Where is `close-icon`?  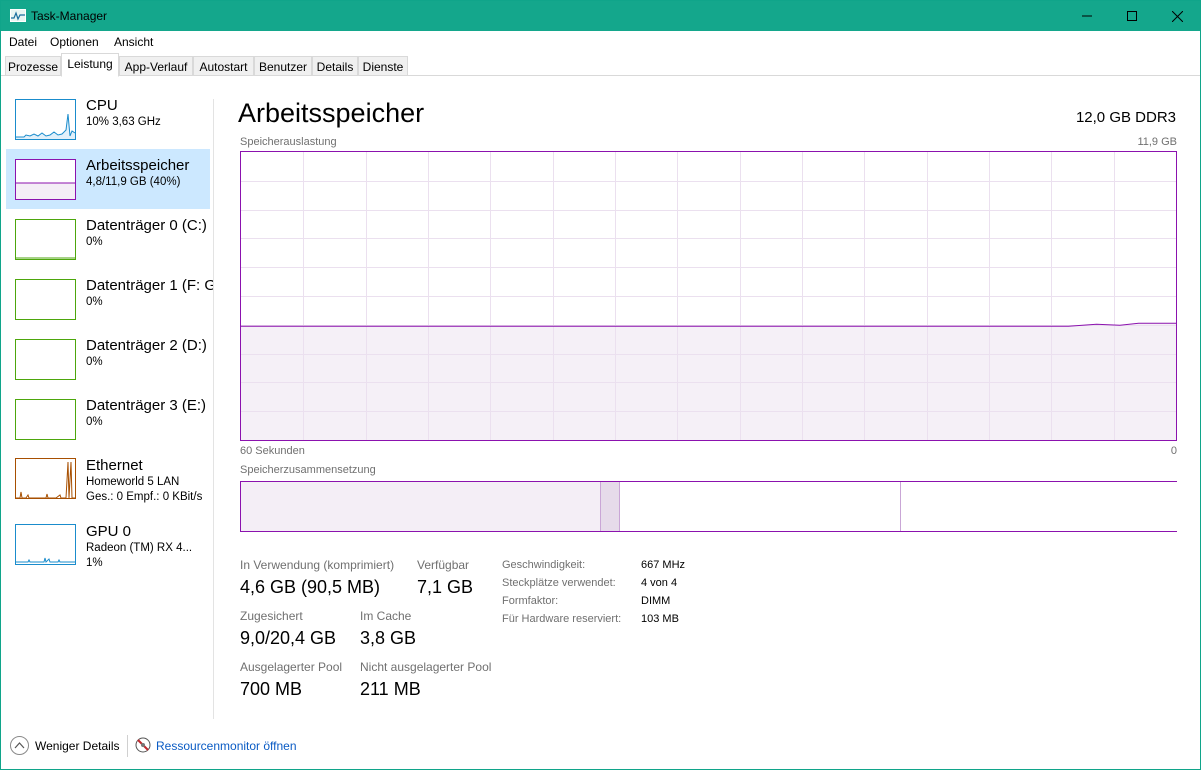 close-icon is located at coordinates (1177, 16).